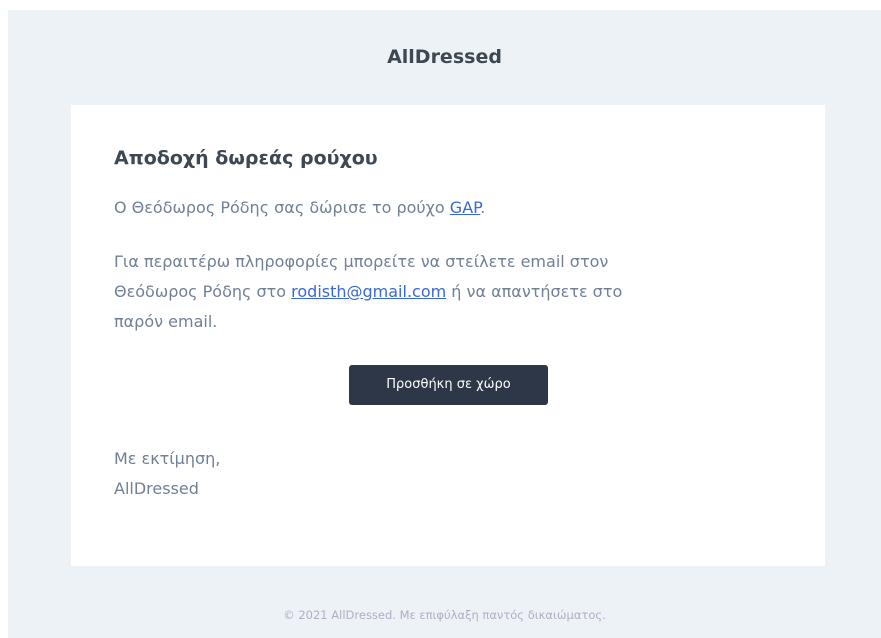 The image size is (881, 638). I want to click on garment-link: GAP, so click(465, 207).